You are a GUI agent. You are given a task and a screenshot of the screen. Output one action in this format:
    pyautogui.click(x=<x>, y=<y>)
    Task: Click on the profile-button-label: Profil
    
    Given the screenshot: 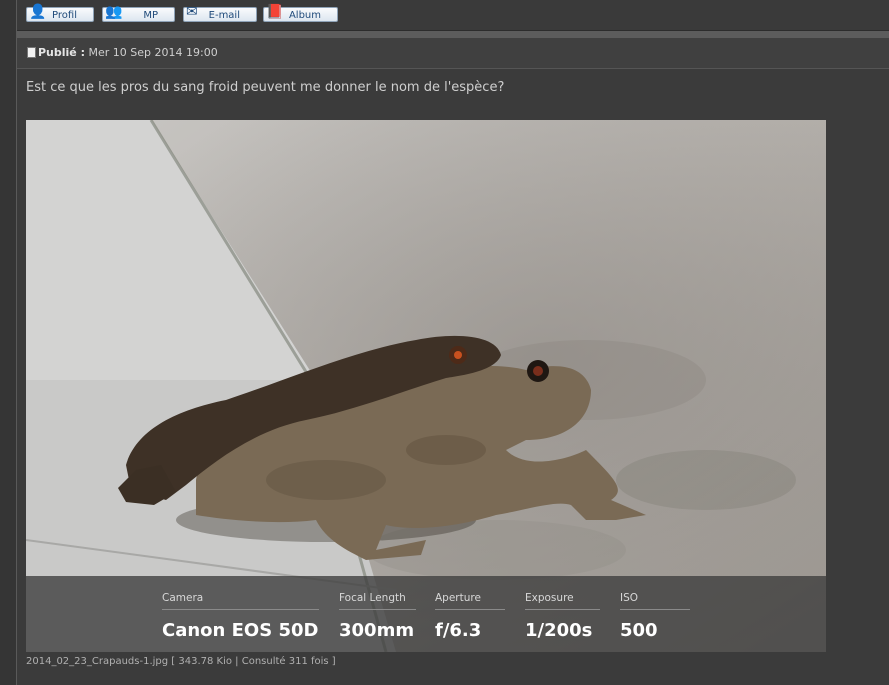 What is the action you would take?
    pyautogui.click(x=64, y=15)
    